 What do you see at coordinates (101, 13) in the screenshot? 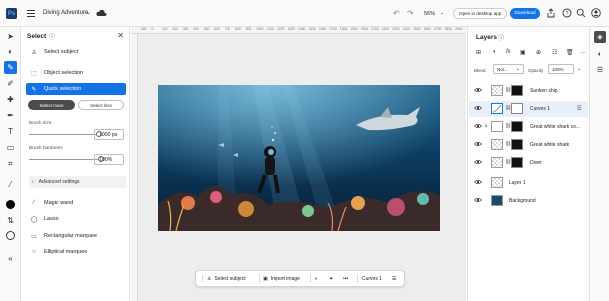
I see `cloud-icon` at bounding box center [101, 13].